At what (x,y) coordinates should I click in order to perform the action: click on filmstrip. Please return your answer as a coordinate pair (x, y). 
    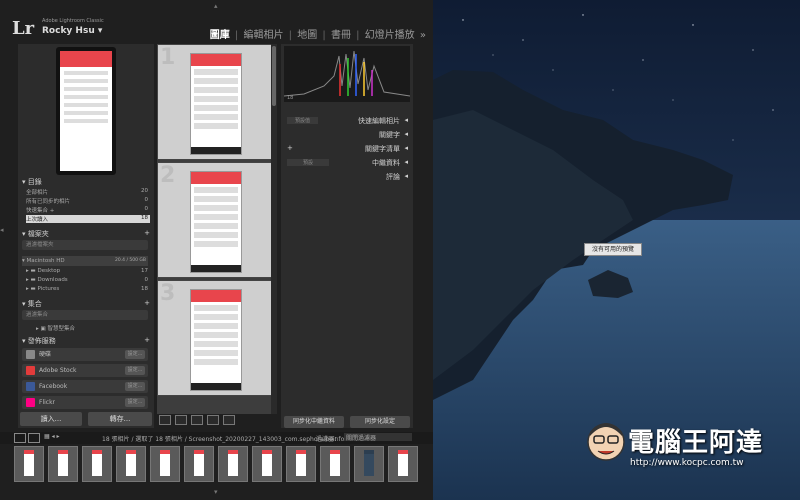
    Looking at the image, I should click on (219, 465).